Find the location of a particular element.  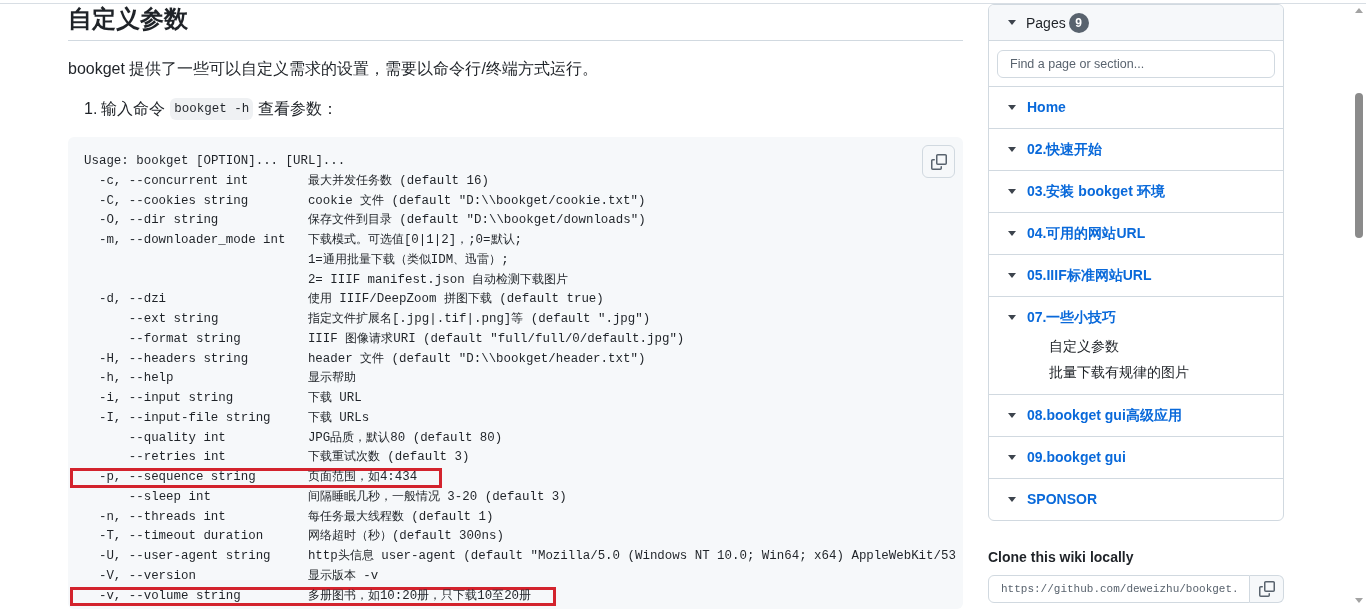

short-option: -d, is located at coordinates (113, 300).